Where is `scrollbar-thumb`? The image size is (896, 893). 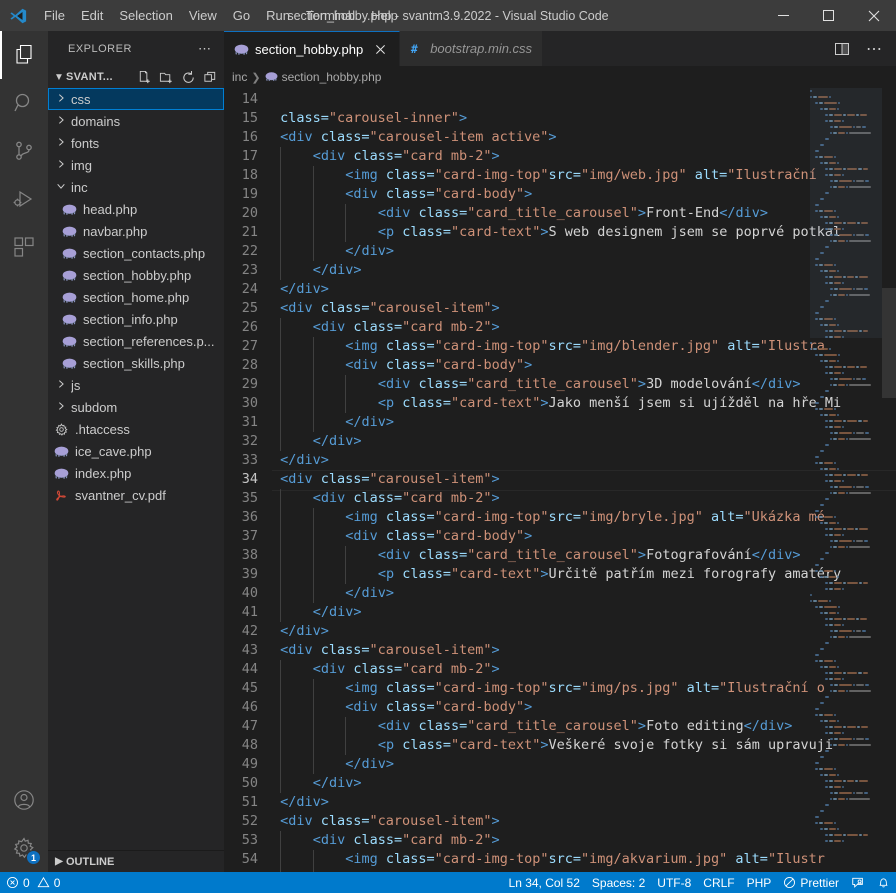
scrollbar-thumb is located at coordinates (889, 343).